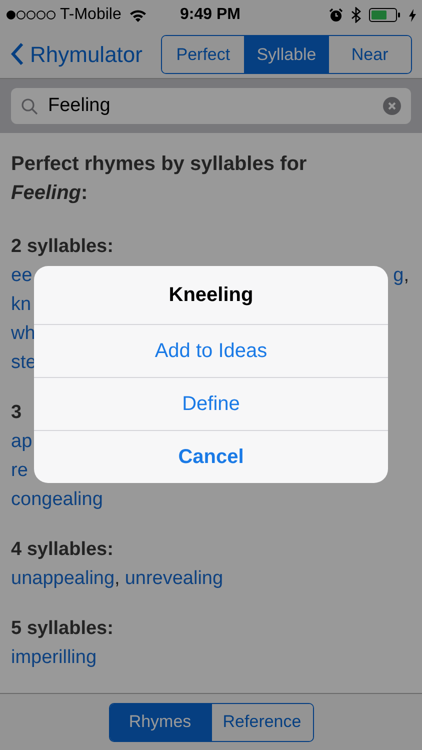  I want to click on alert-action: Cancel, so click(211, 456).